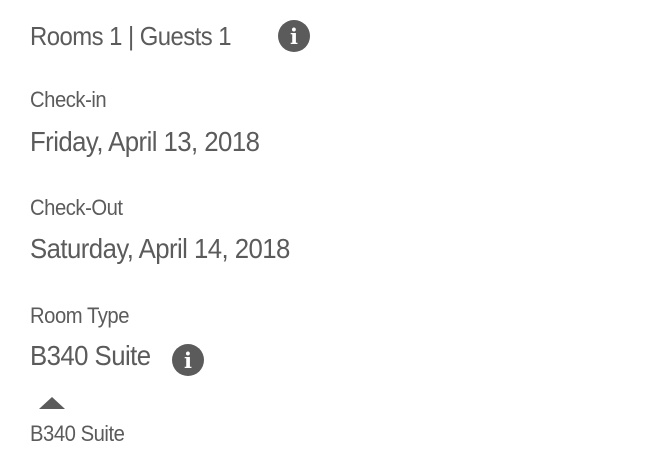  What do you see at coordinates (160, 248) in the screenshot?
I see `checkout-value: Saturday, April 14, 2018` at bounding box center [160, 248].